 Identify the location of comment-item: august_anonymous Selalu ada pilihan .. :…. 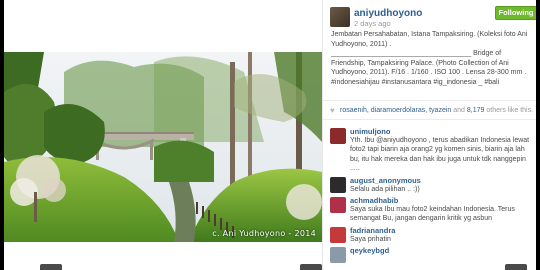
(429, 185).